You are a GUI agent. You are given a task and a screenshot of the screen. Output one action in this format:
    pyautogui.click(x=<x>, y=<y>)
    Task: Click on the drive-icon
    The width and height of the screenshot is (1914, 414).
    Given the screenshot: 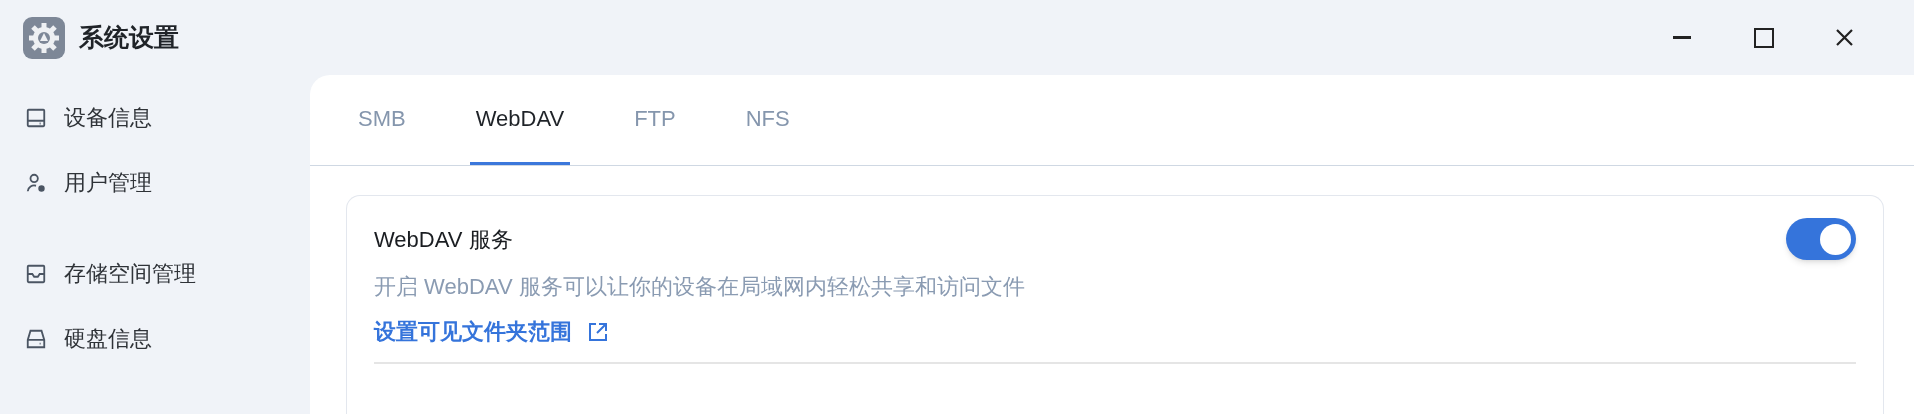 What is the action you would take?
    pyautogui.click(x=36, y=117)
    